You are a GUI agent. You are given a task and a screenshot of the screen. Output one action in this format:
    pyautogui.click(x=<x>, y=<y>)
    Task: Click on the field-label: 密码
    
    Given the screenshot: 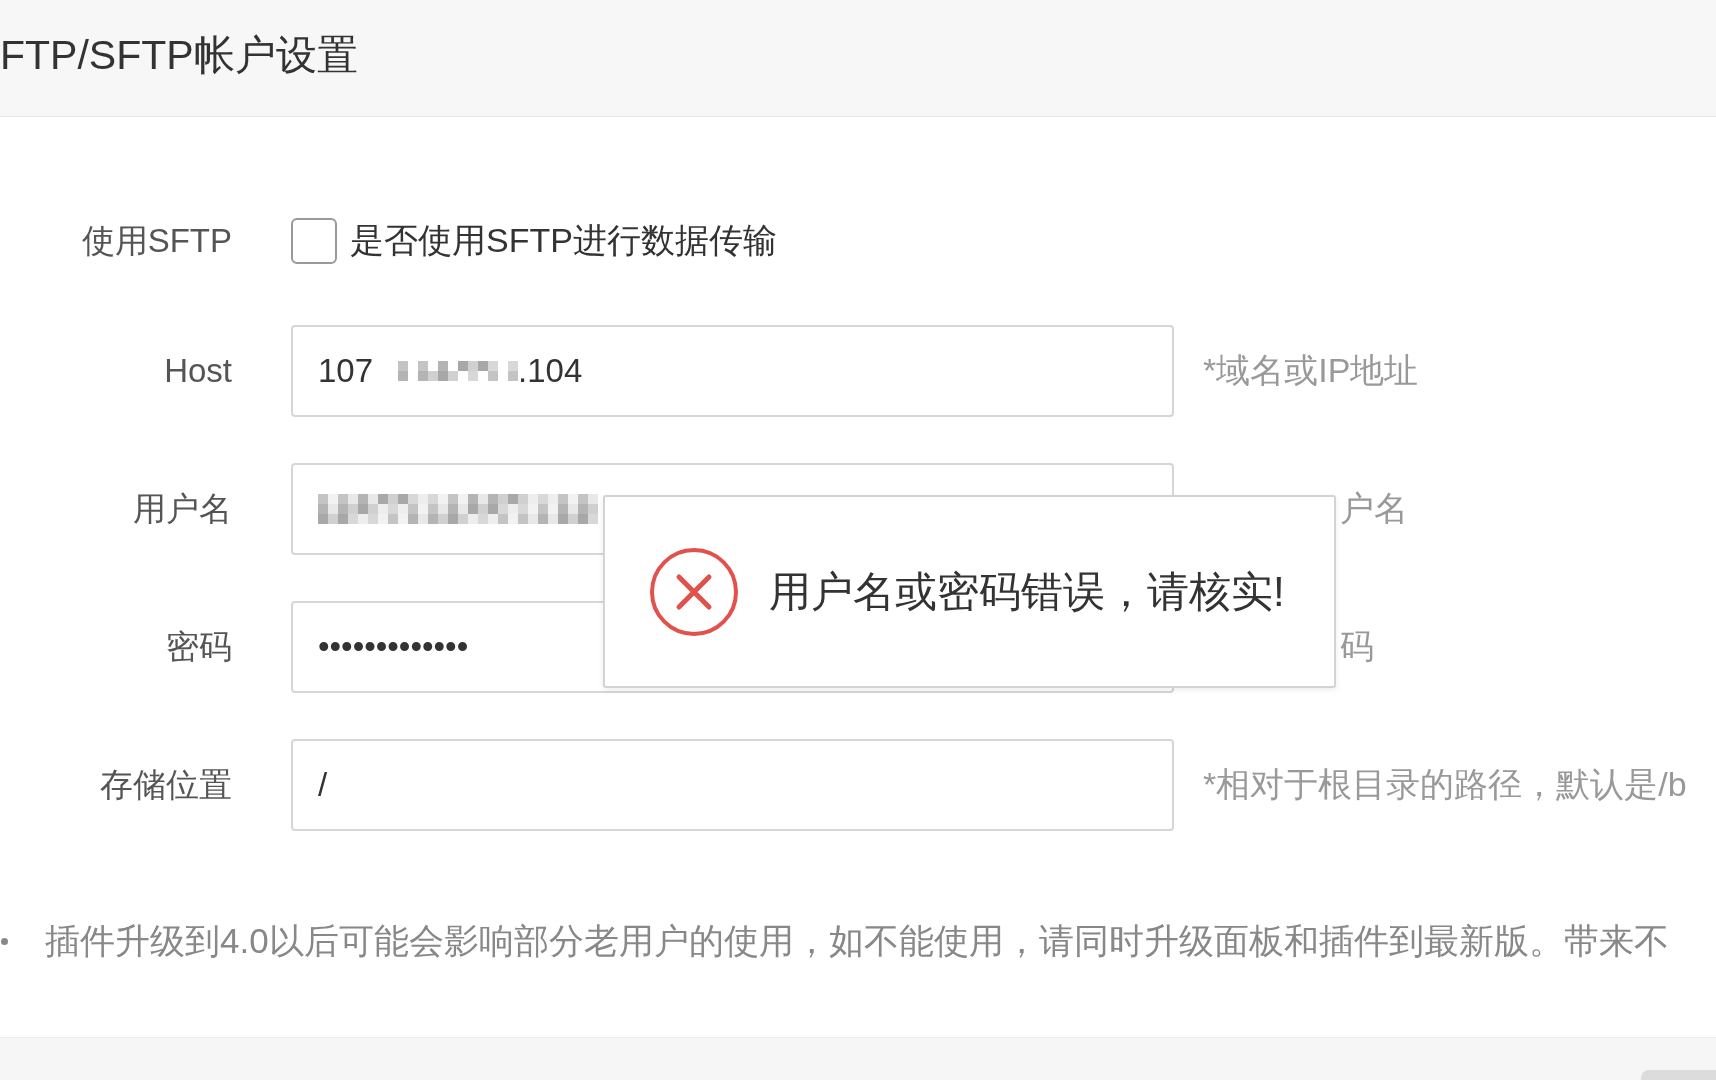 What is the action you would take?
    pyautogui.click(x=199, y=646)
    